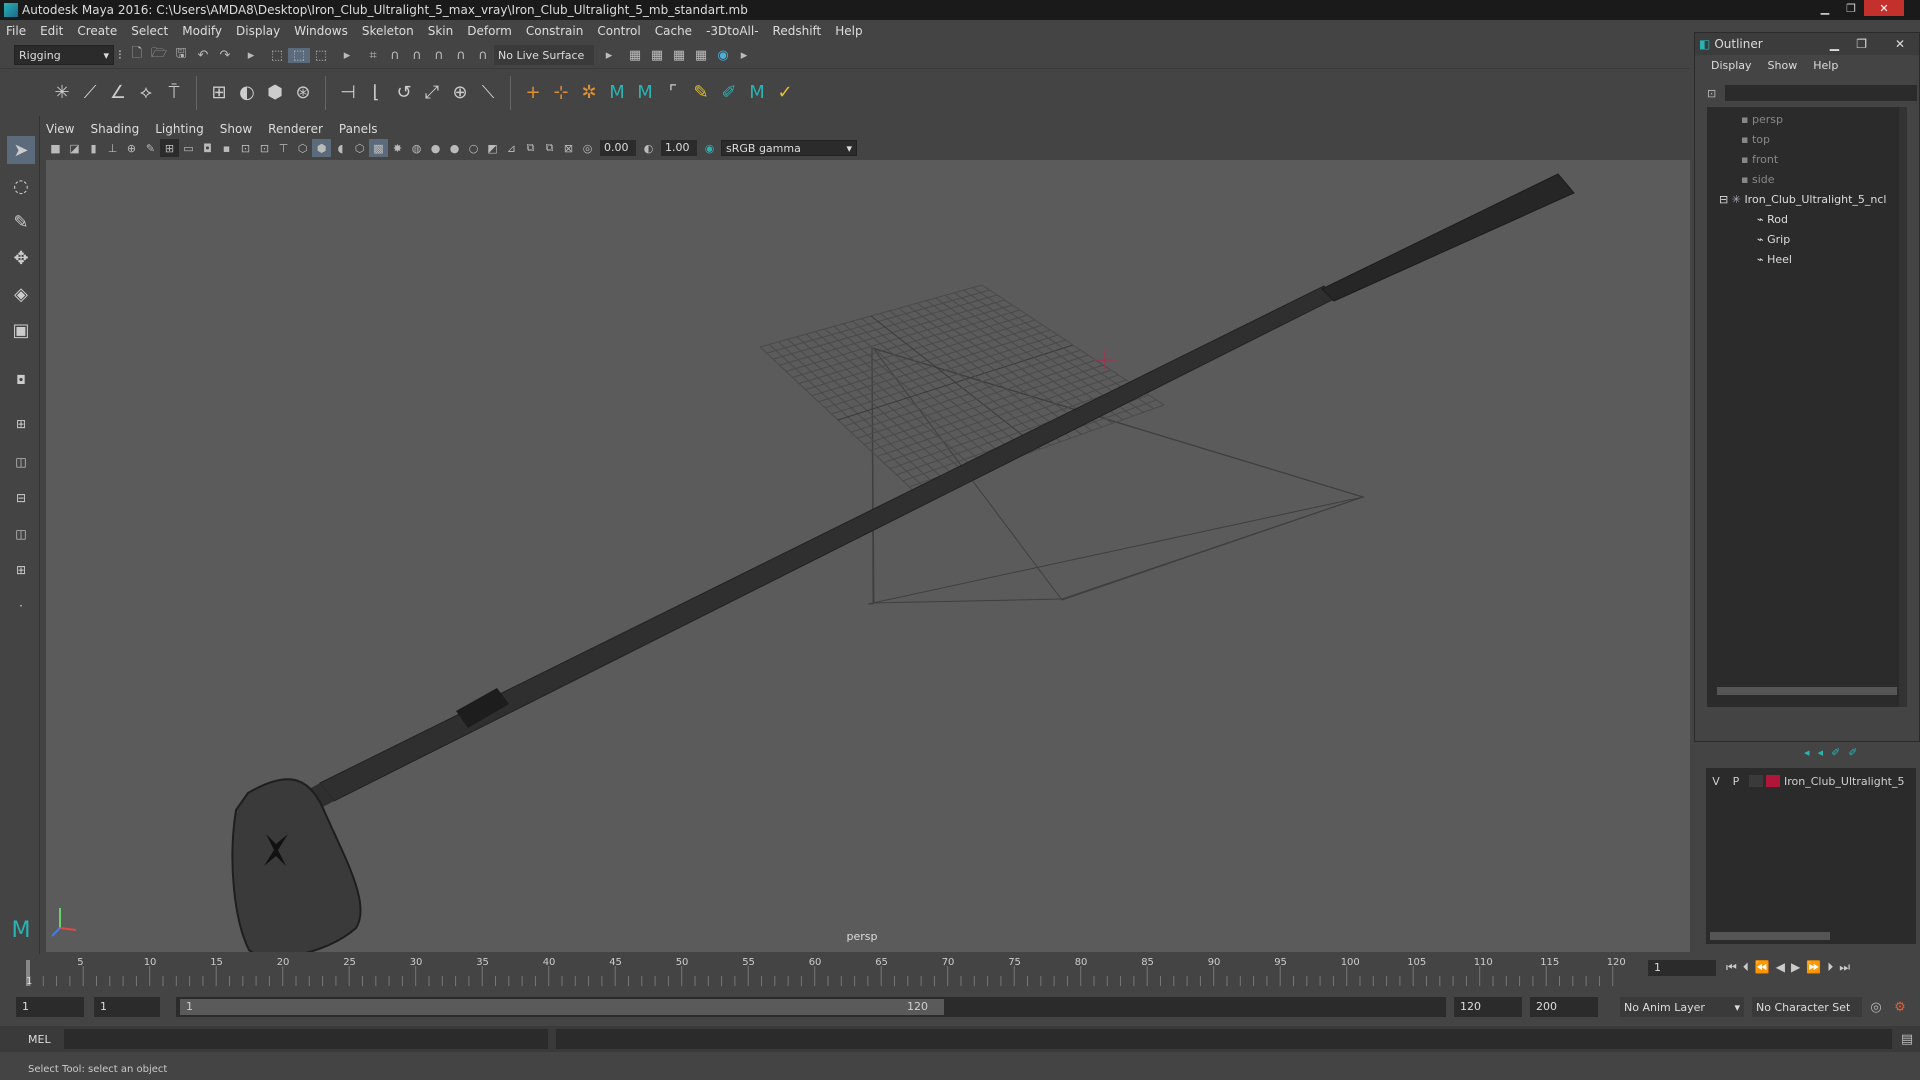 The image size is (1920, 1080). What do you see at coordinates (1762, 967) in the screenshot?
I see `step-back-key-icon: ⏪` at bounding box center [1762, 967].